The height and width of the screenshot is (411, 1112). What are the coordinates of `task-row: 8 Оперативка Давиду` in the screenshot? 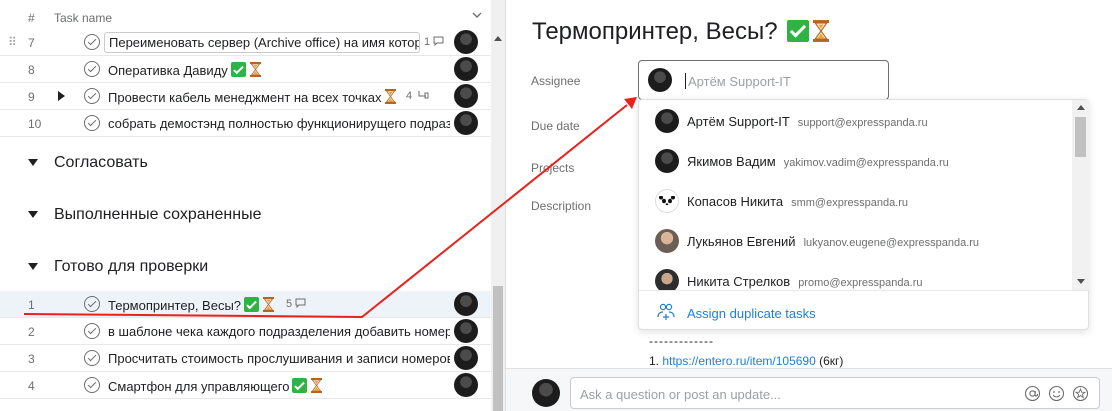 It's located at (245, 69).